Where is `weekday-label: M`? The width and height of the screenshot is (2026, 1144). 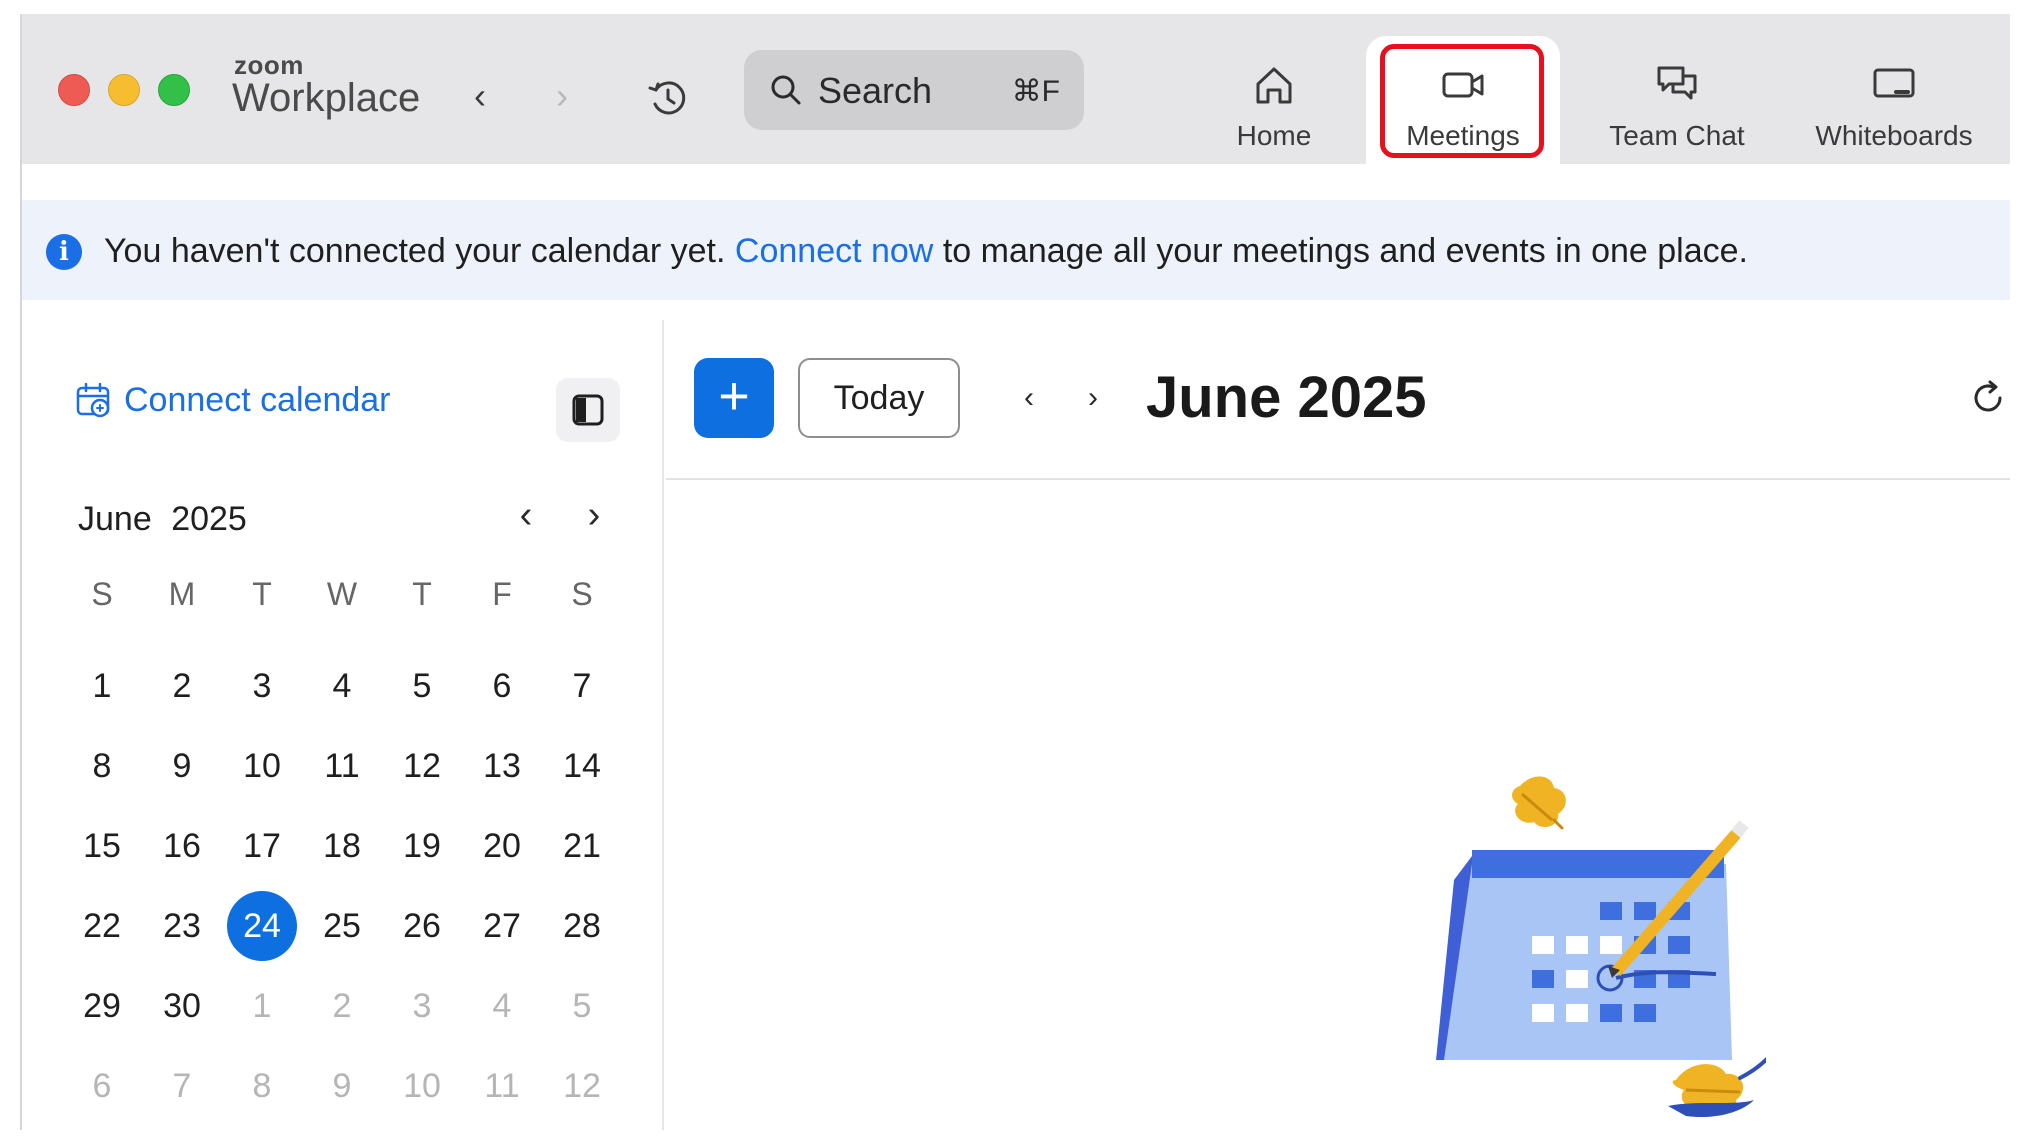
weekday-label: M is located at coordinates (182, 594).